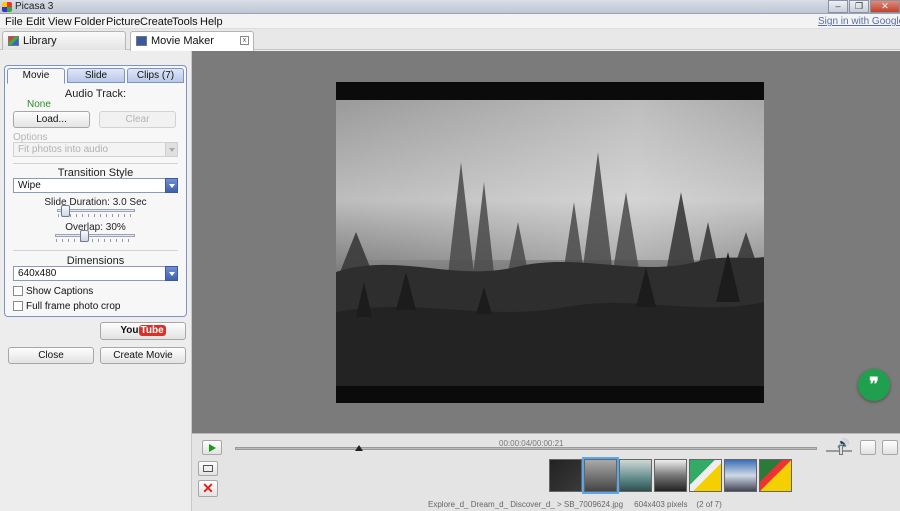 The width and height of the screenshot is (900, 511). Describe the element at coordinates (65, 211) in the screenshot. I see `slide-duration-thumb` at that location.